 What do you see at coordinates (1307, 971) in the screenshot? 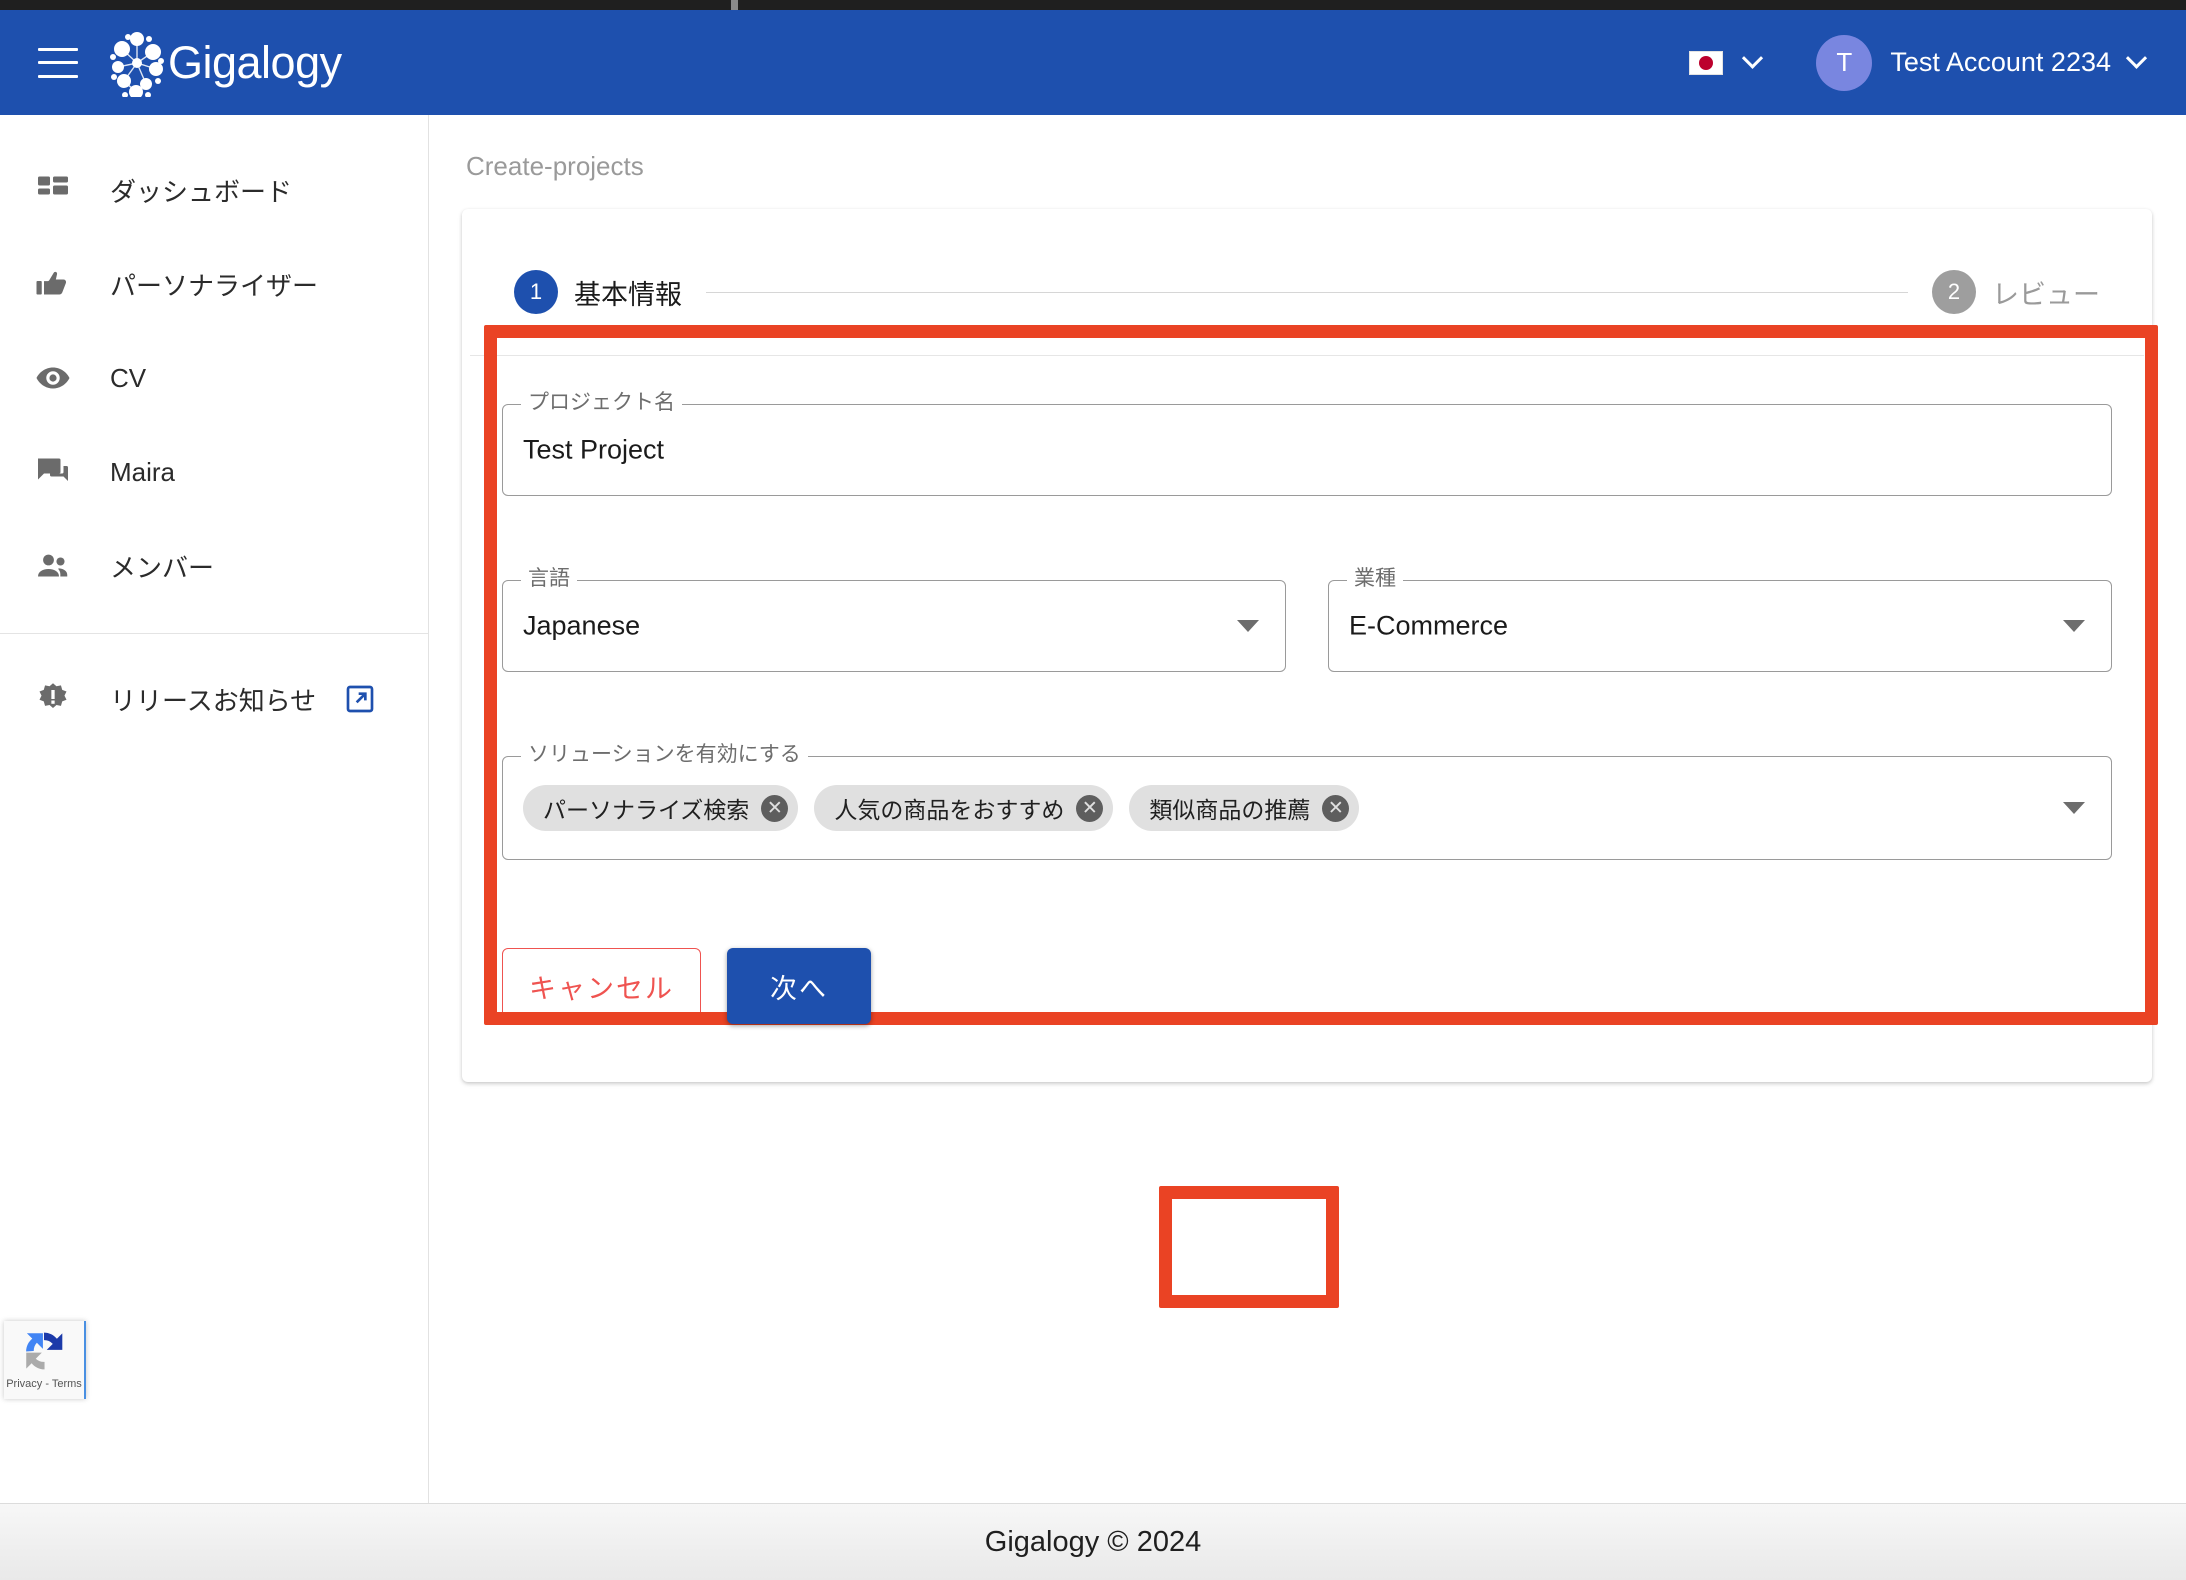
I see `form-actions: キャンセル 次へ` at bounding box center [1307, 971].